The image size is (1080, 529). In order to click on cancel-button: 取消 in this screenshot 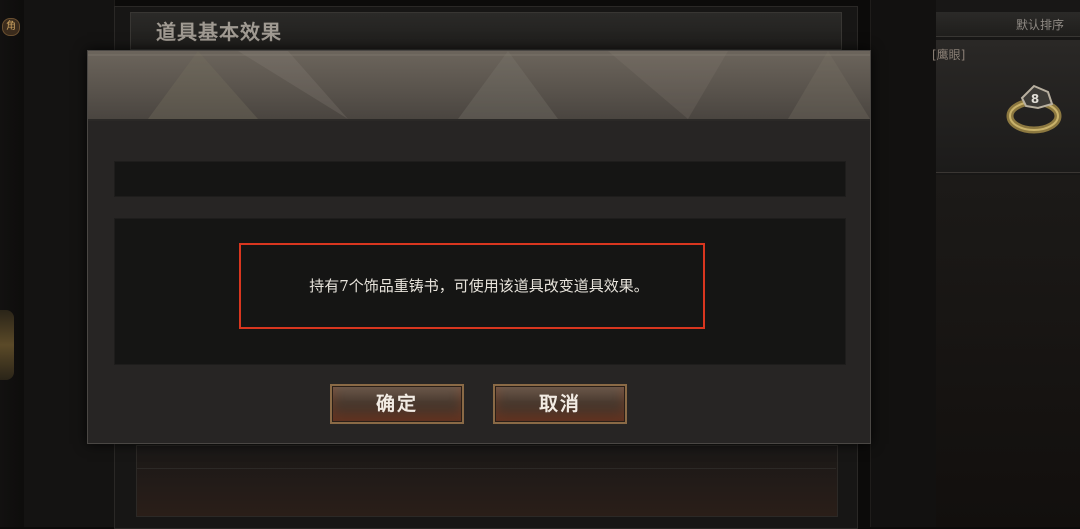, I will do `click(560, 404)`.